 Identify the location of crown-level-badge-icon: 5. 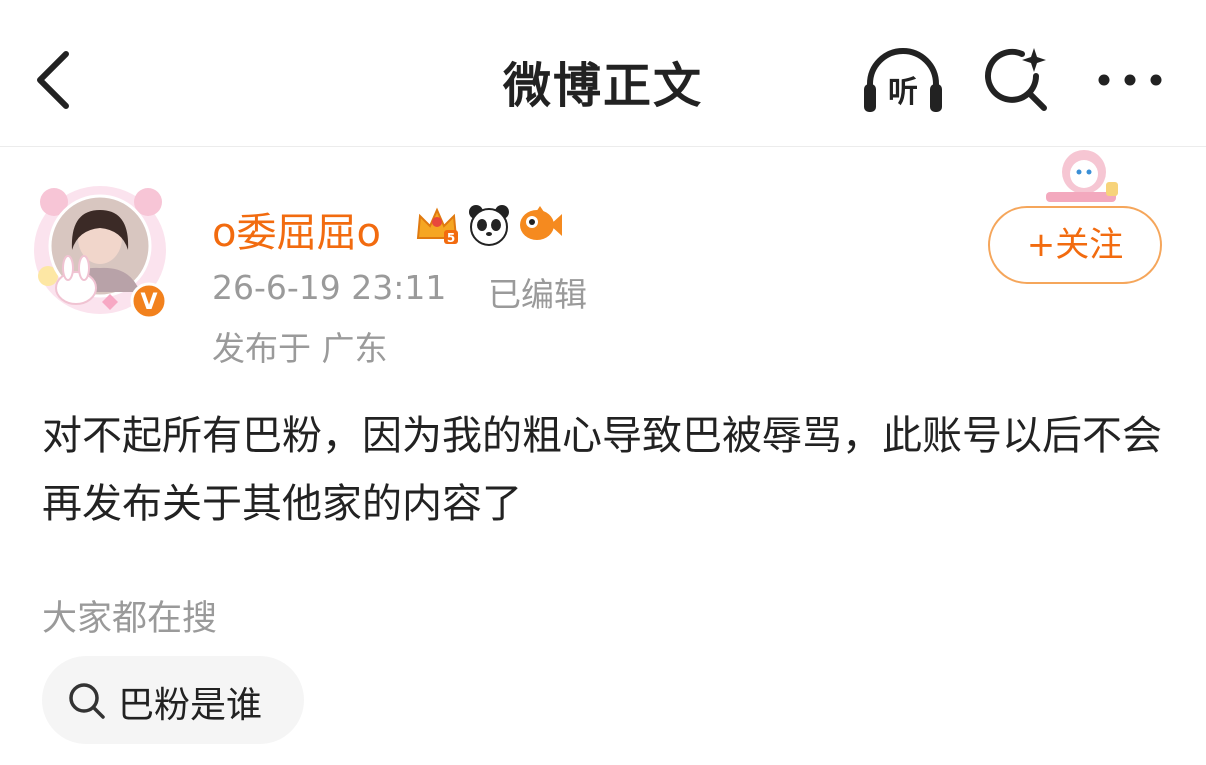
(437, 226).